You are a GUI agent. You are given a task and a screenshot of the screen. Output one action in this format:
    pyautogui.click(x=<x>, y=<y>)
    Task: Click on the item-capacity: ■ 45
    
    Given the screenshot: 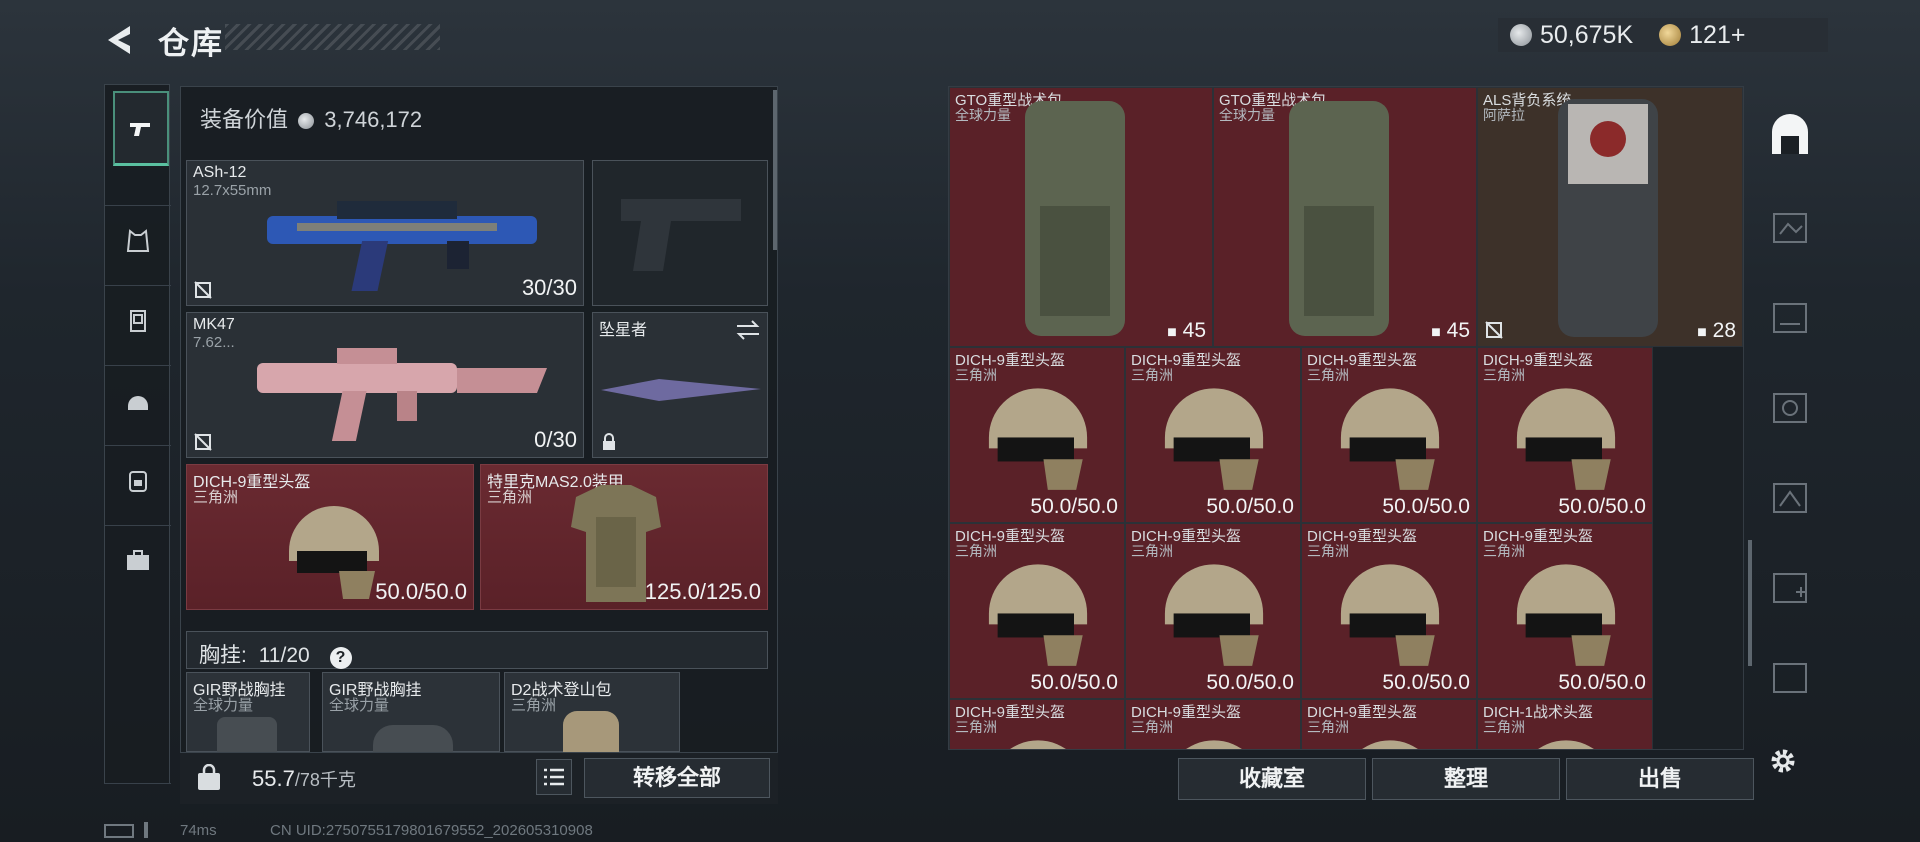 What is the action you would take?
    pyautogui.click(x=1186, y=331)
    